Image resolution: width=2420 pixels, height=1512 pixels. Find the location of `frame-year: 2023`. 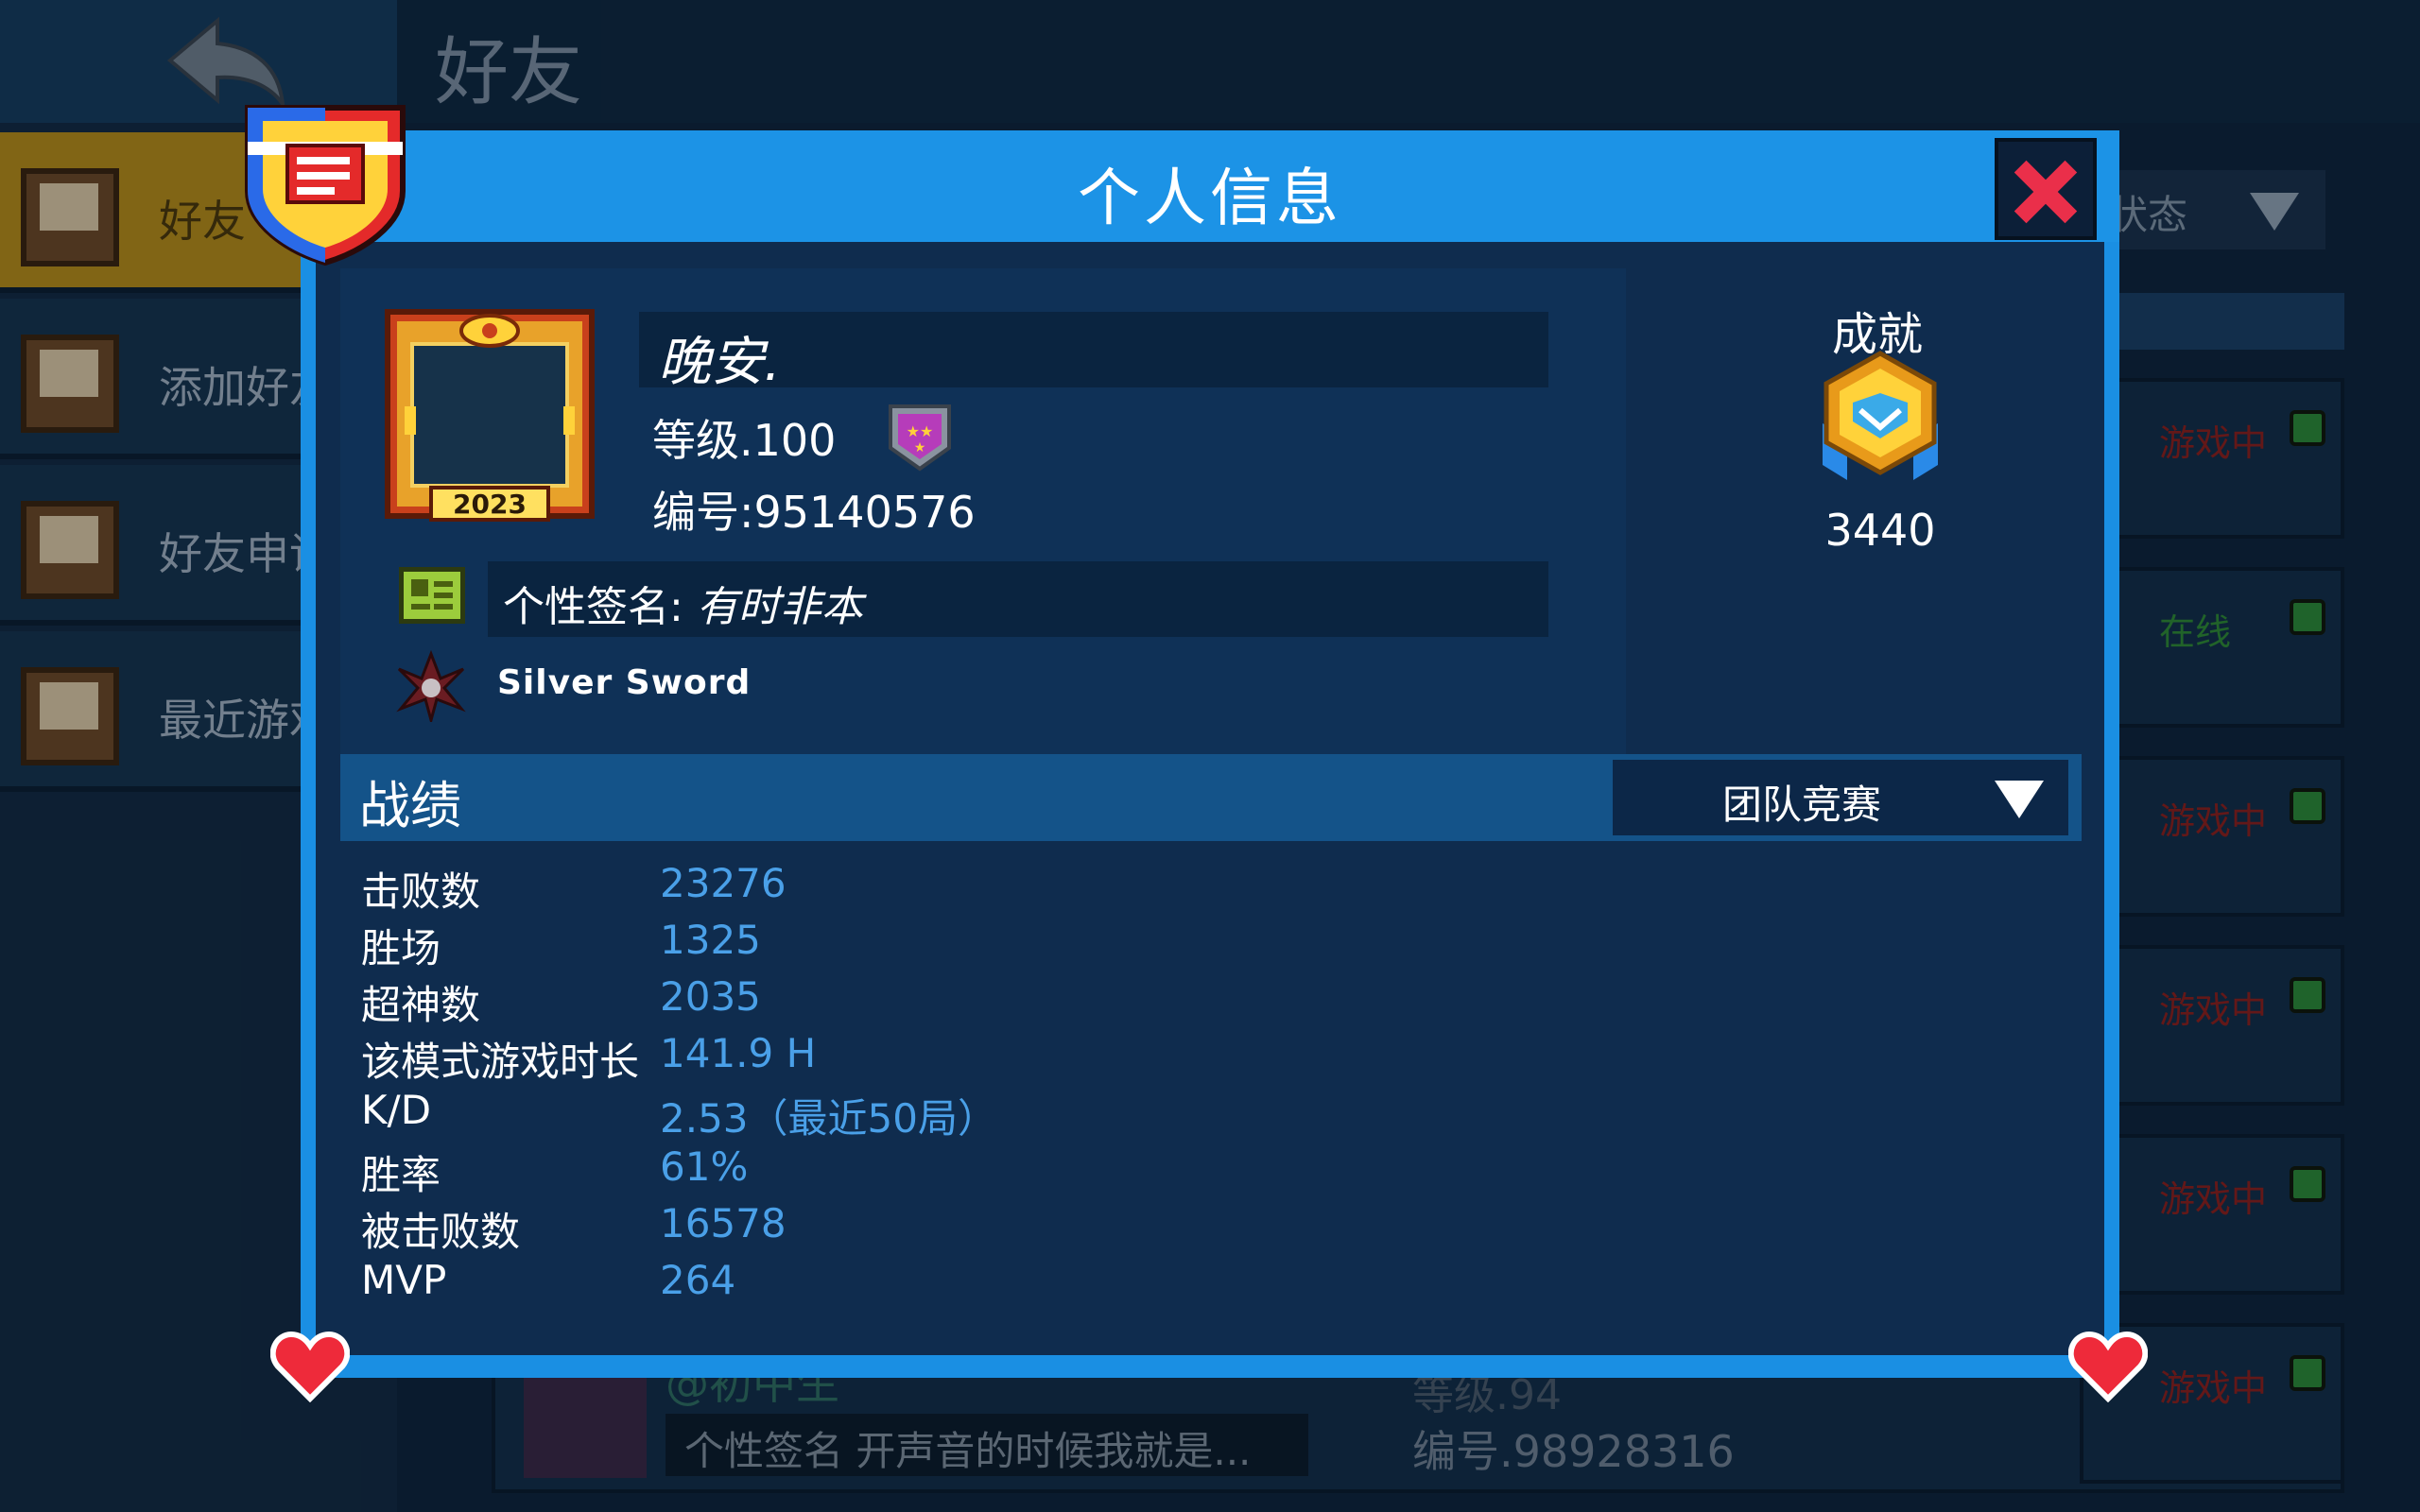

frame-year: 2023 is located at coordinates (490, 504).